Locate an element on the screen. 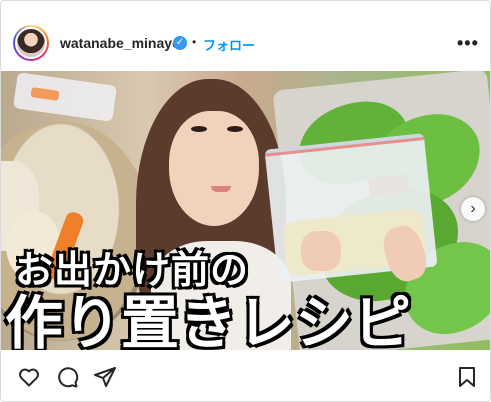 The width and height of the screenshot is (491, 402). more-options-button: ••• is located at coordinates (468, 43).